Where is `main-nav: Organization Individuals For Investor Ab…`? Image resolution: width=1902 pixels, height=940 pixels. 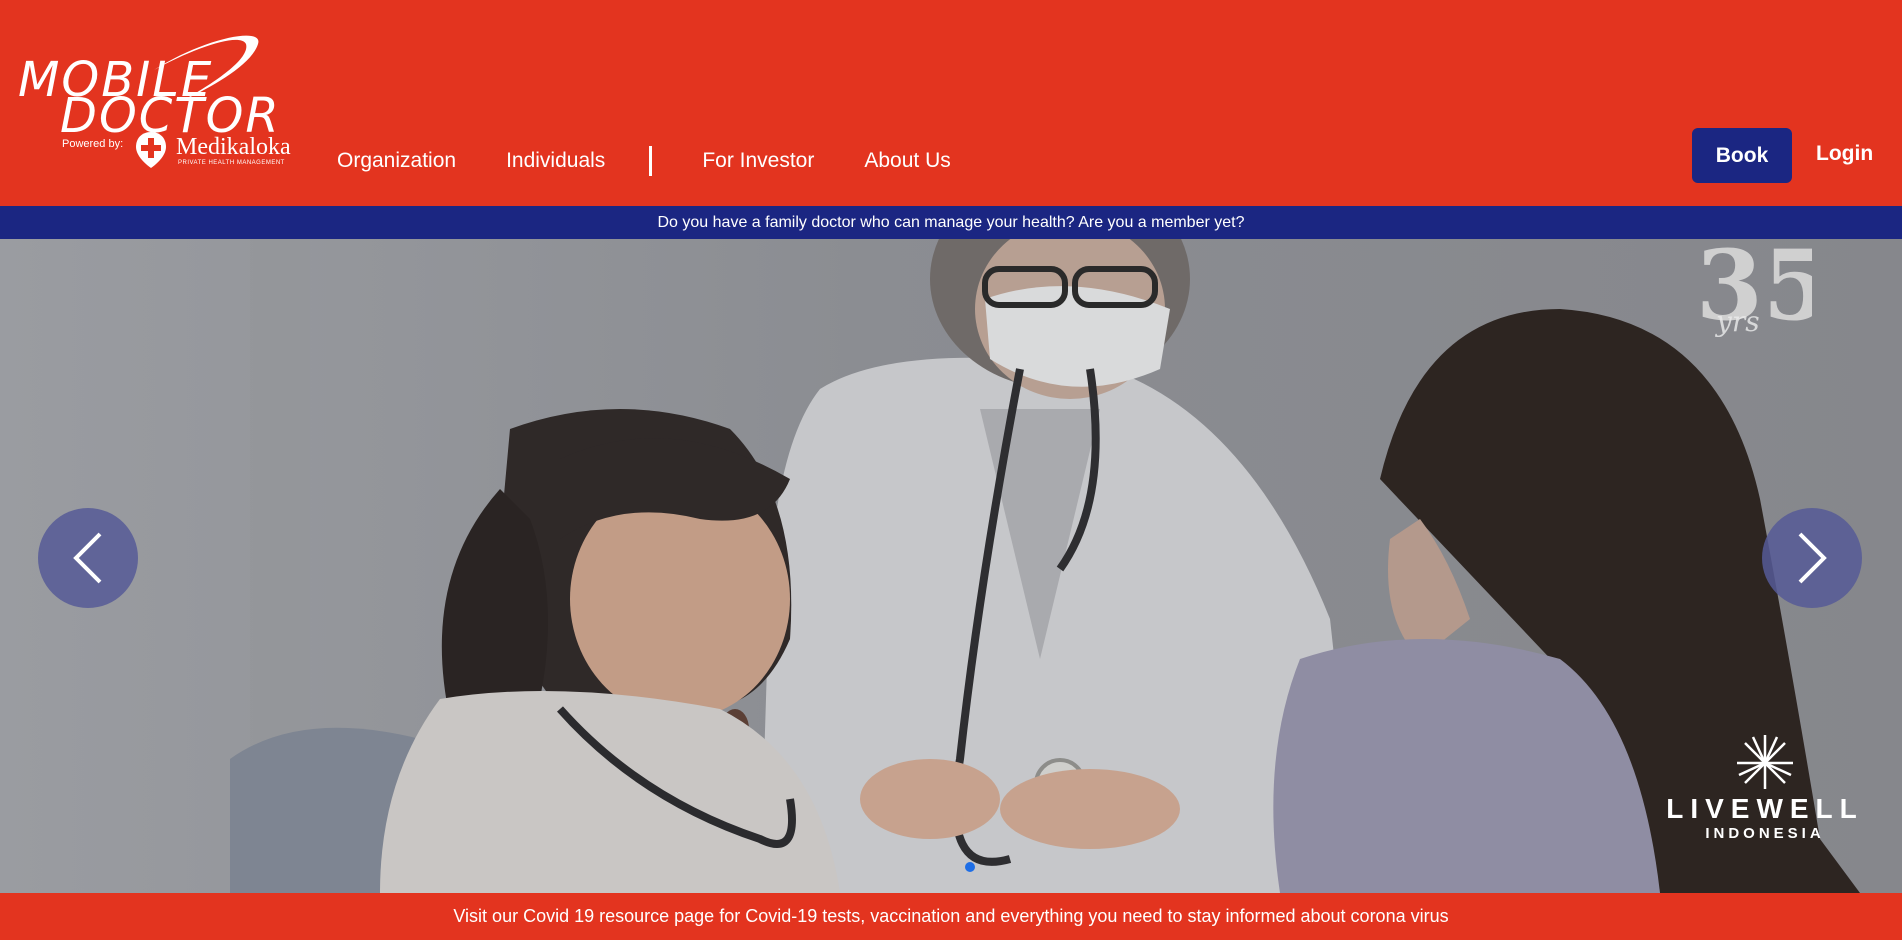 main-nav: Organization Individuals For Investor Ab… is located at coordinates (669, 161).